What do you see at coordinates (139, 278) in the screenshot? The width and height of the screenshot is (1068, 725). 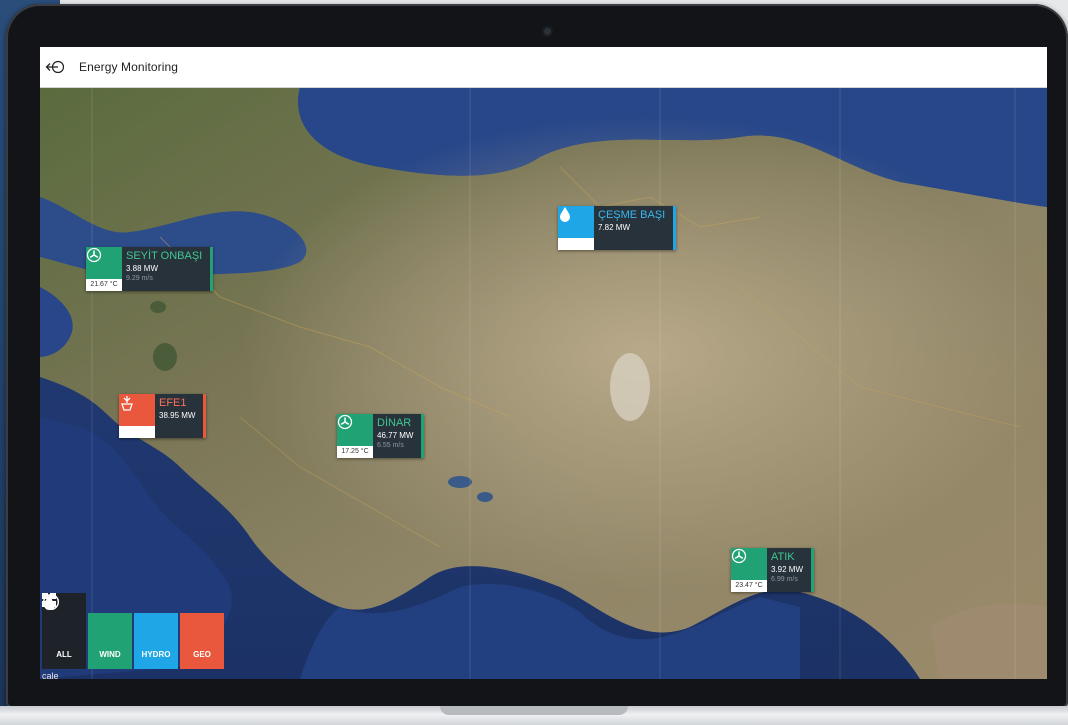 I see `site-wind-speed: 9.29 m/s` at bounding box center [139, 278].